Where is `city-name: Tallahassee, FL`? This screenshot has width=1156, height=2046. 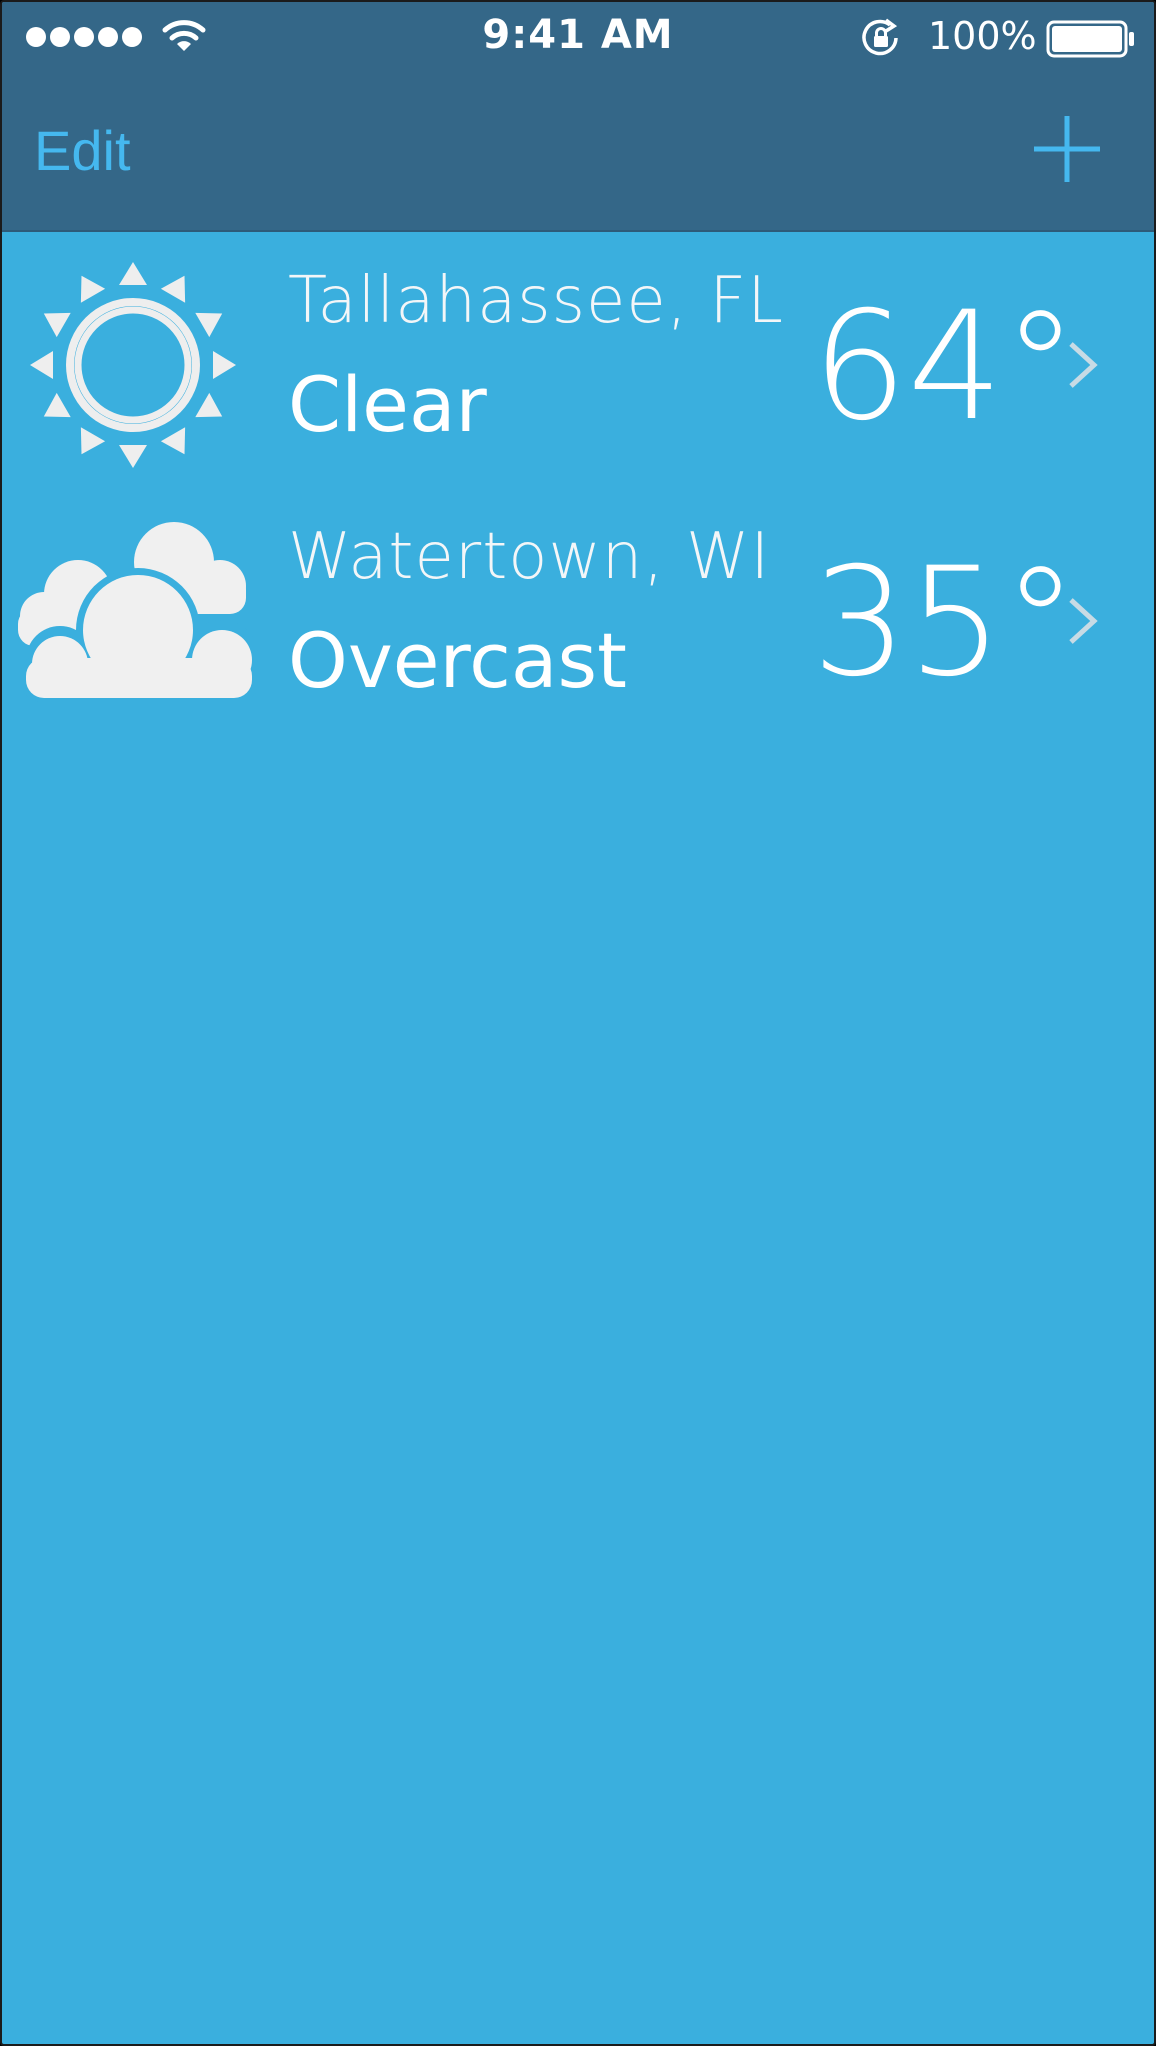
city-name: Tallahassee, FL is located at coordinates (536, 301).